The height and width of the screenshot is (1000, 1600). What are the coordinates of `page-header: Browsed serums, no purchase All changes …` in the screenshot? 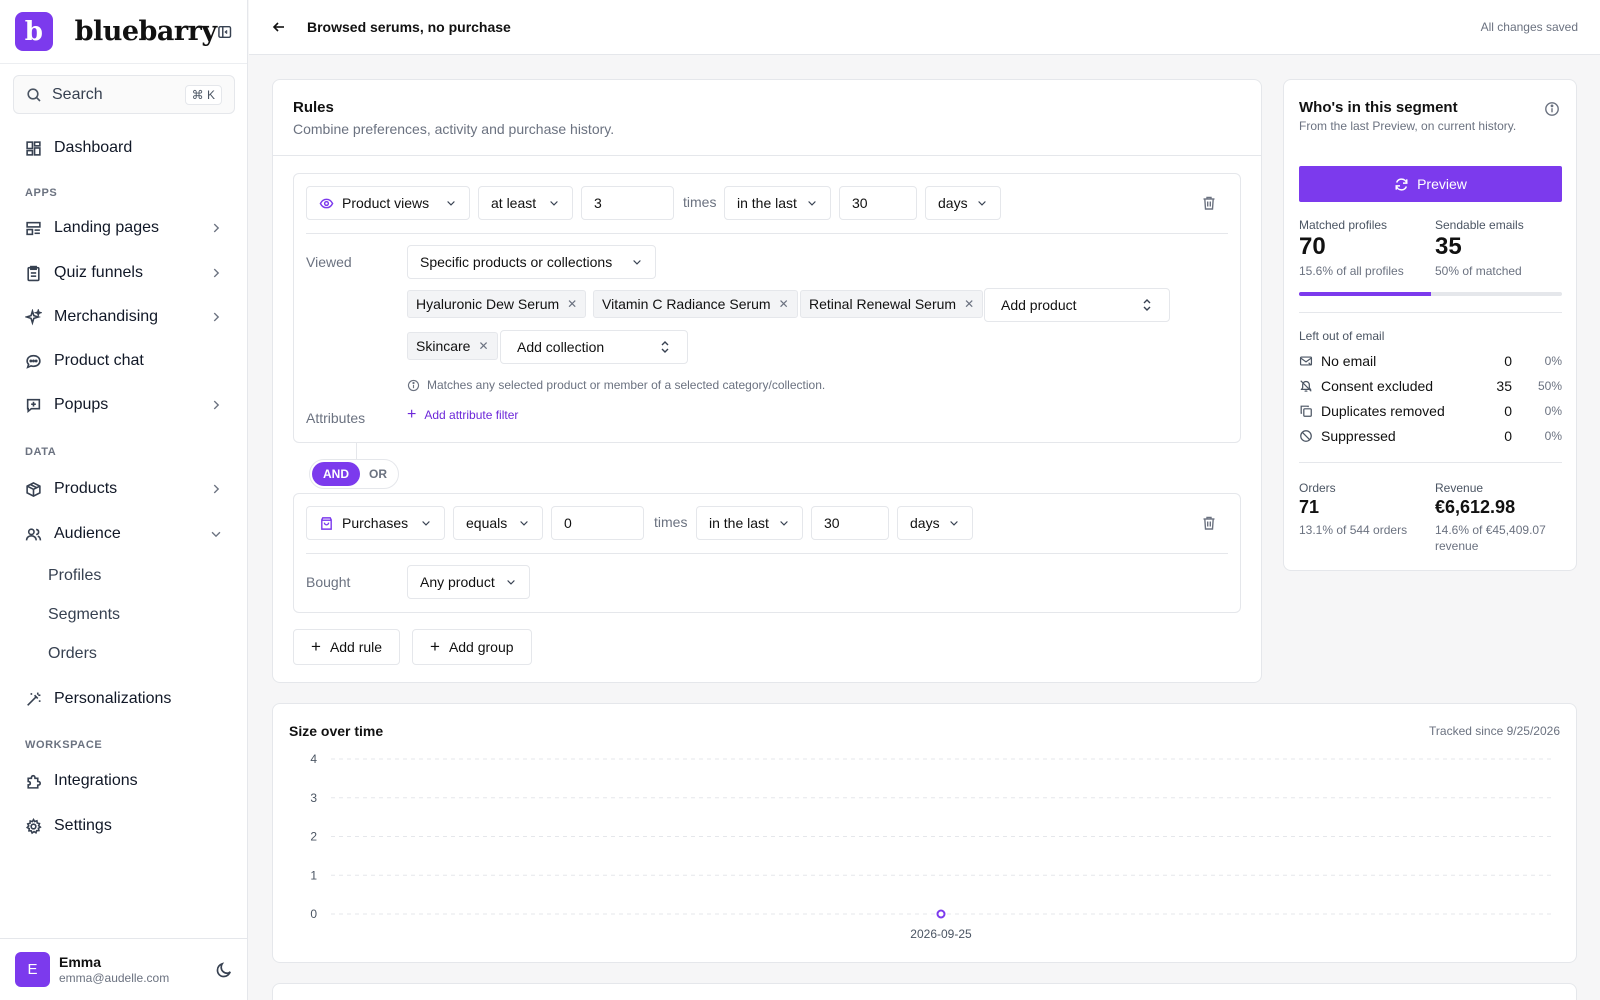 It's located at (924, 27).